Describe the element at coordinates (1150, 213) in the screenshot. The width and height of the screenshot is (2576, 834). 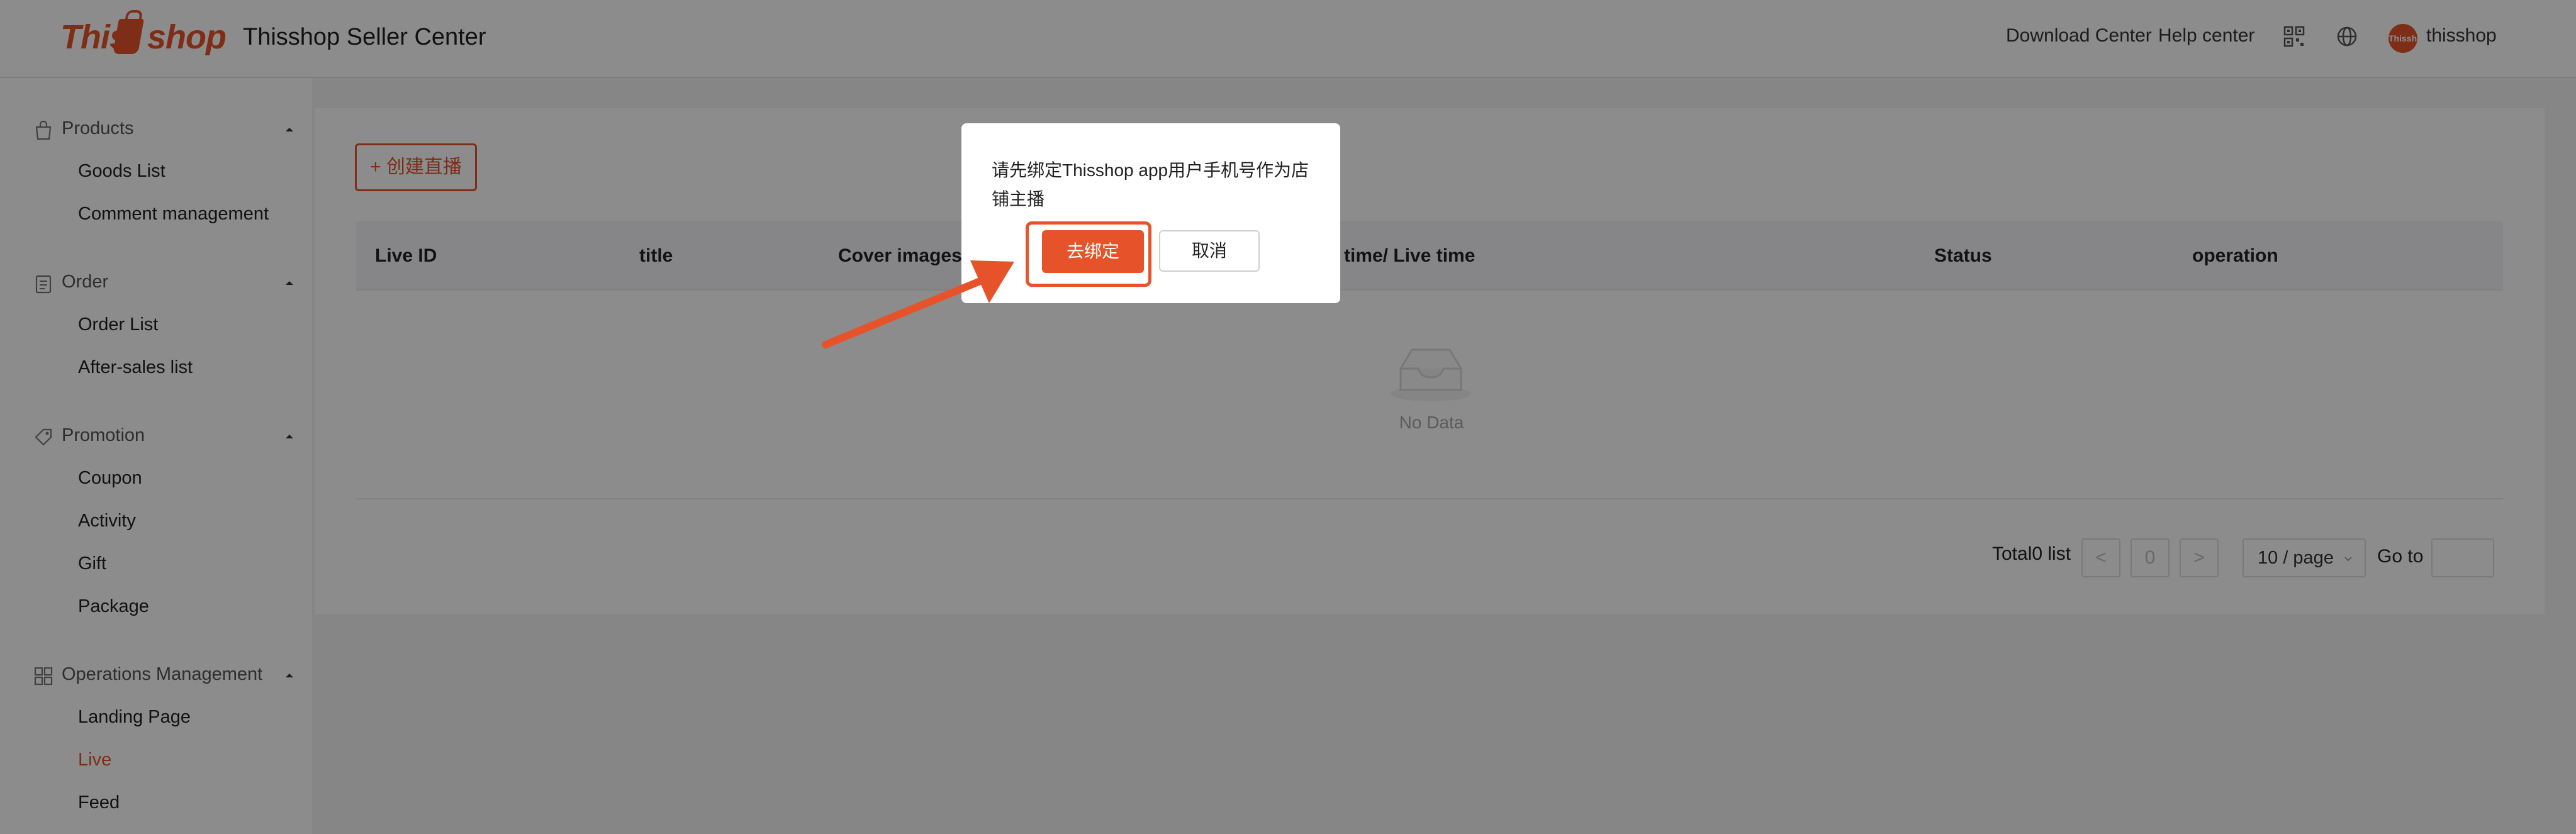
I see `bind-phone-dialog: 请先绑定Thisshop app用户手机号作为店铺主播 去绑定 取消` at that location.